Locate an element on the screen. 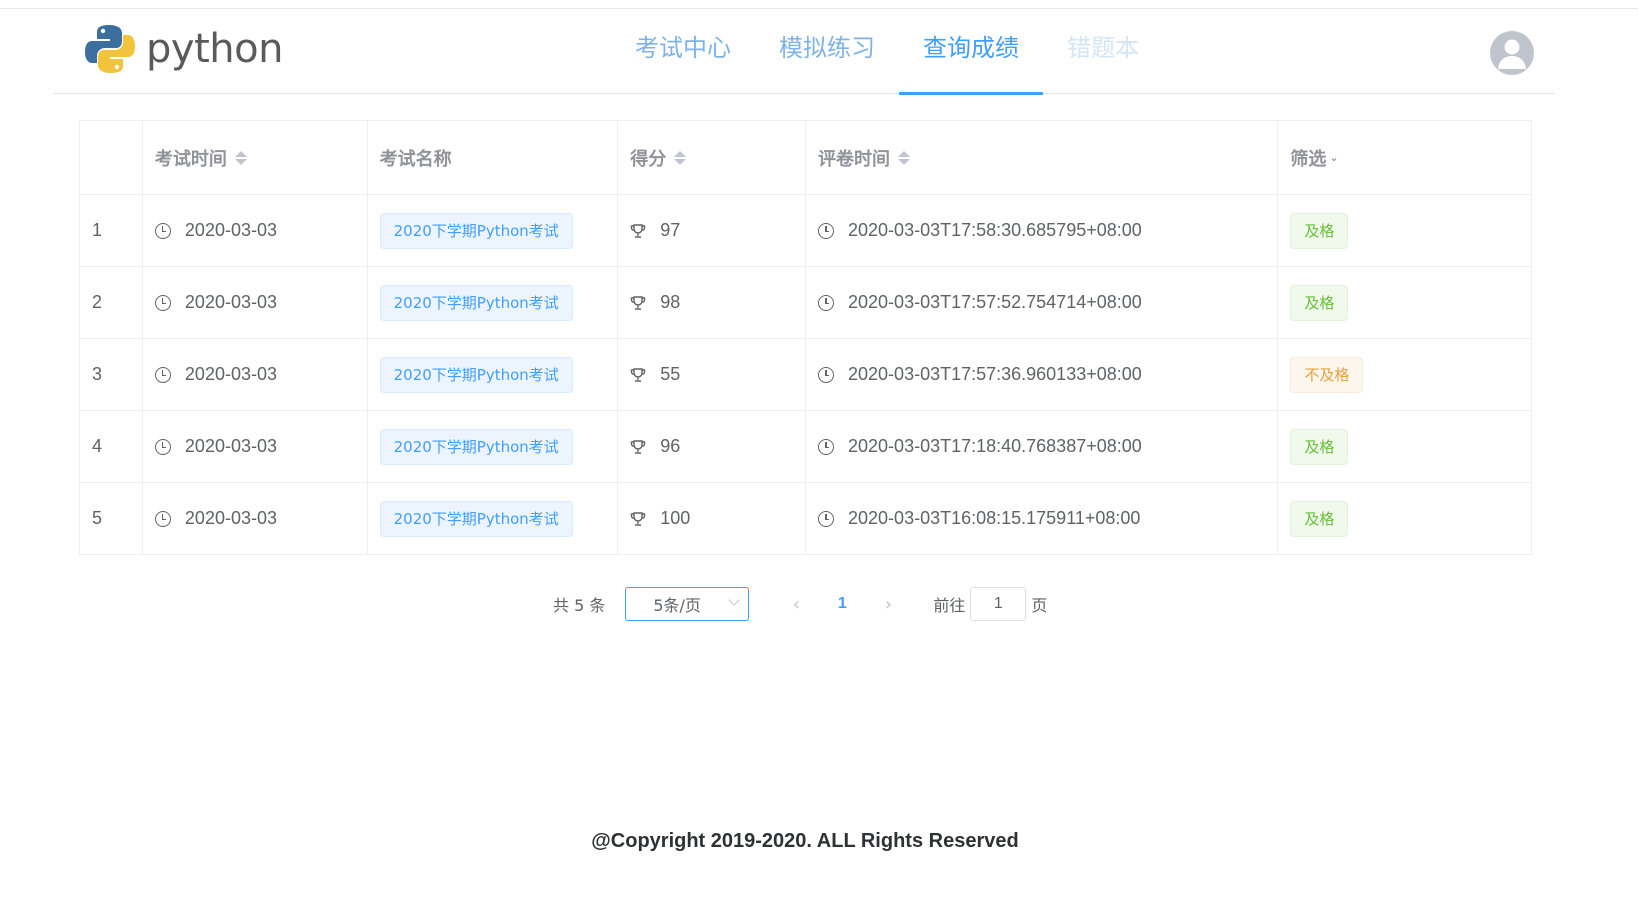  user-avatar-icon is located at coordinates (1512, 54).